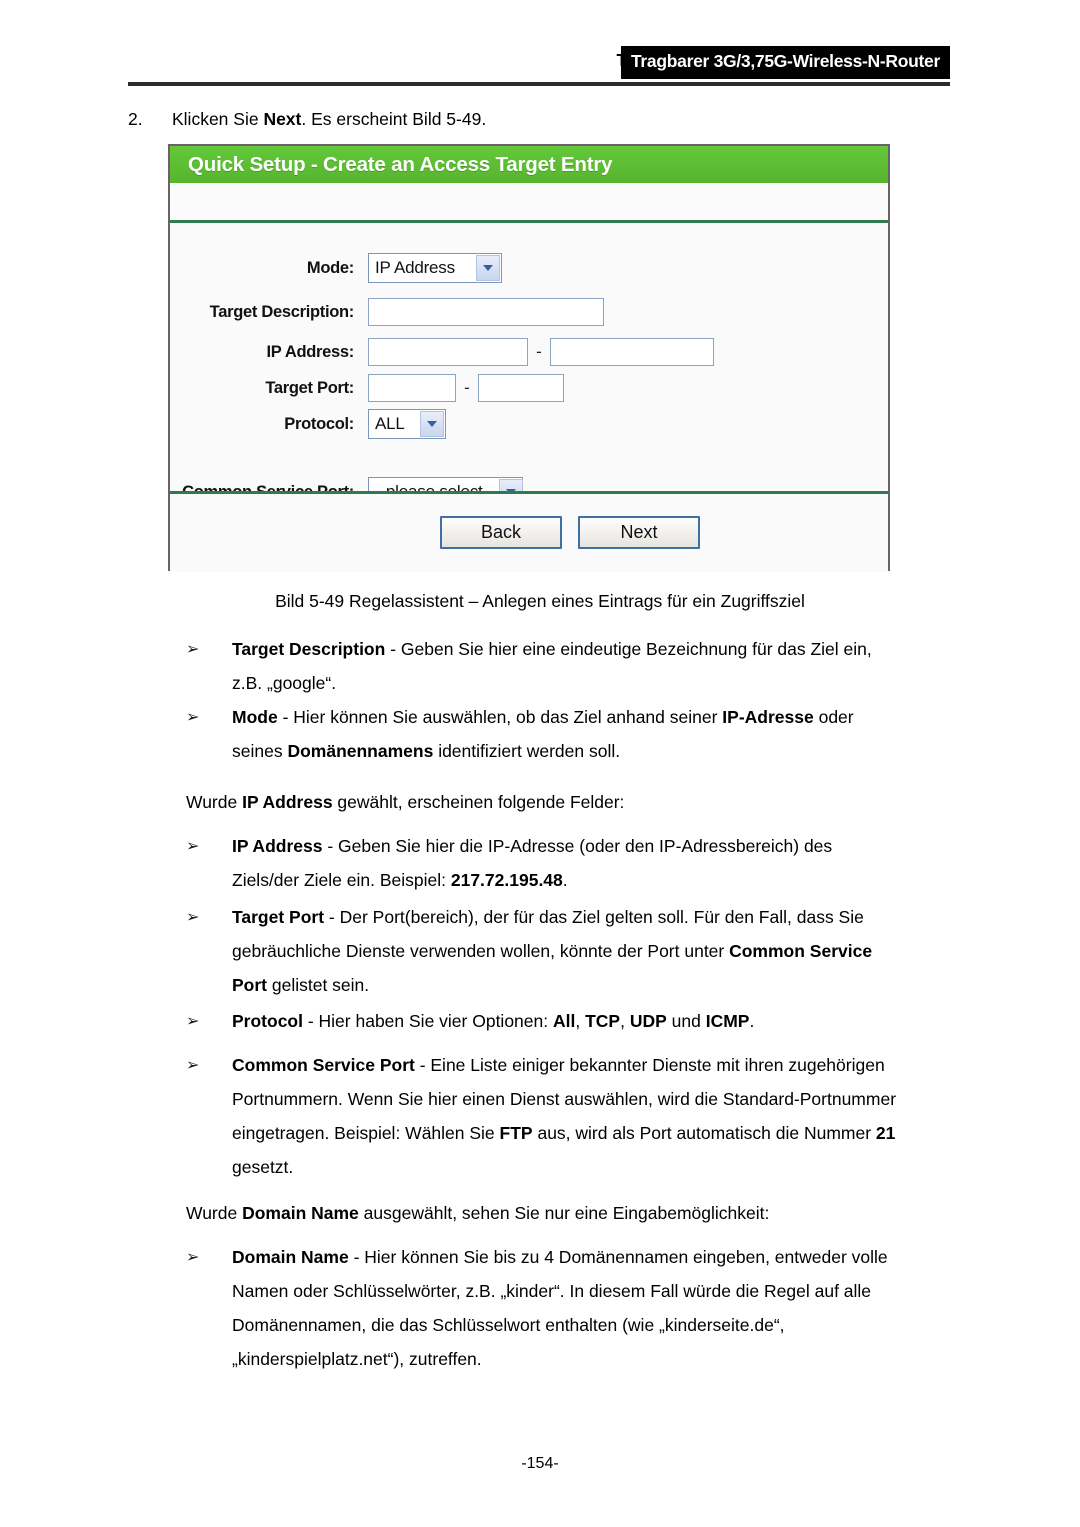 This screenshot has height=1527, width=1080. I want to click on text-target-port-bold-2: Common Service, so click(801, 951).